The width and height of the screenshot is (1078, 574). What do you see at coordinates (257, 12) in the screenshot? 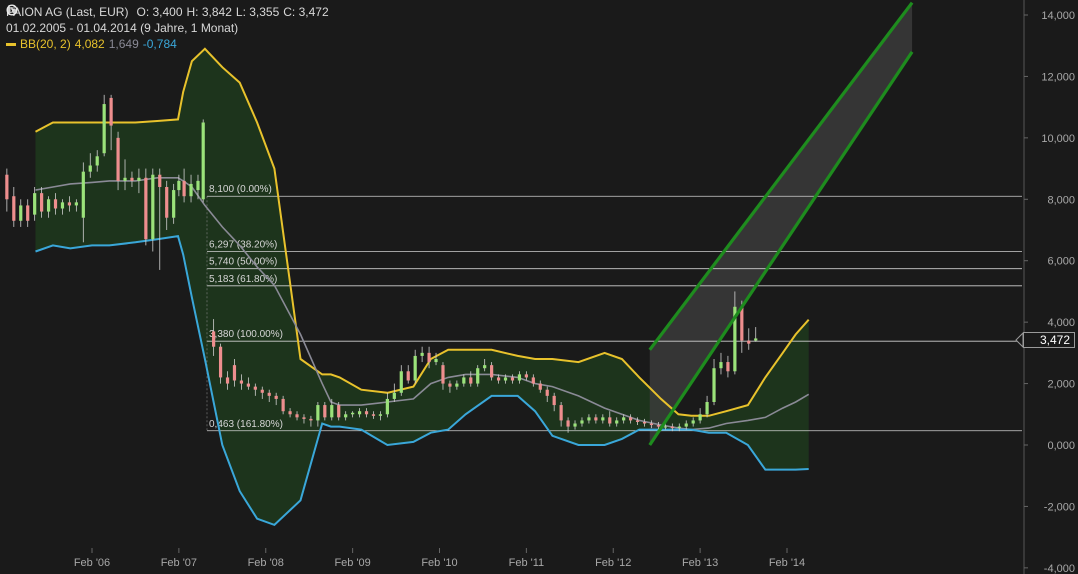
I see `low-value: L: 3,355` at bounding box center [257, 12].